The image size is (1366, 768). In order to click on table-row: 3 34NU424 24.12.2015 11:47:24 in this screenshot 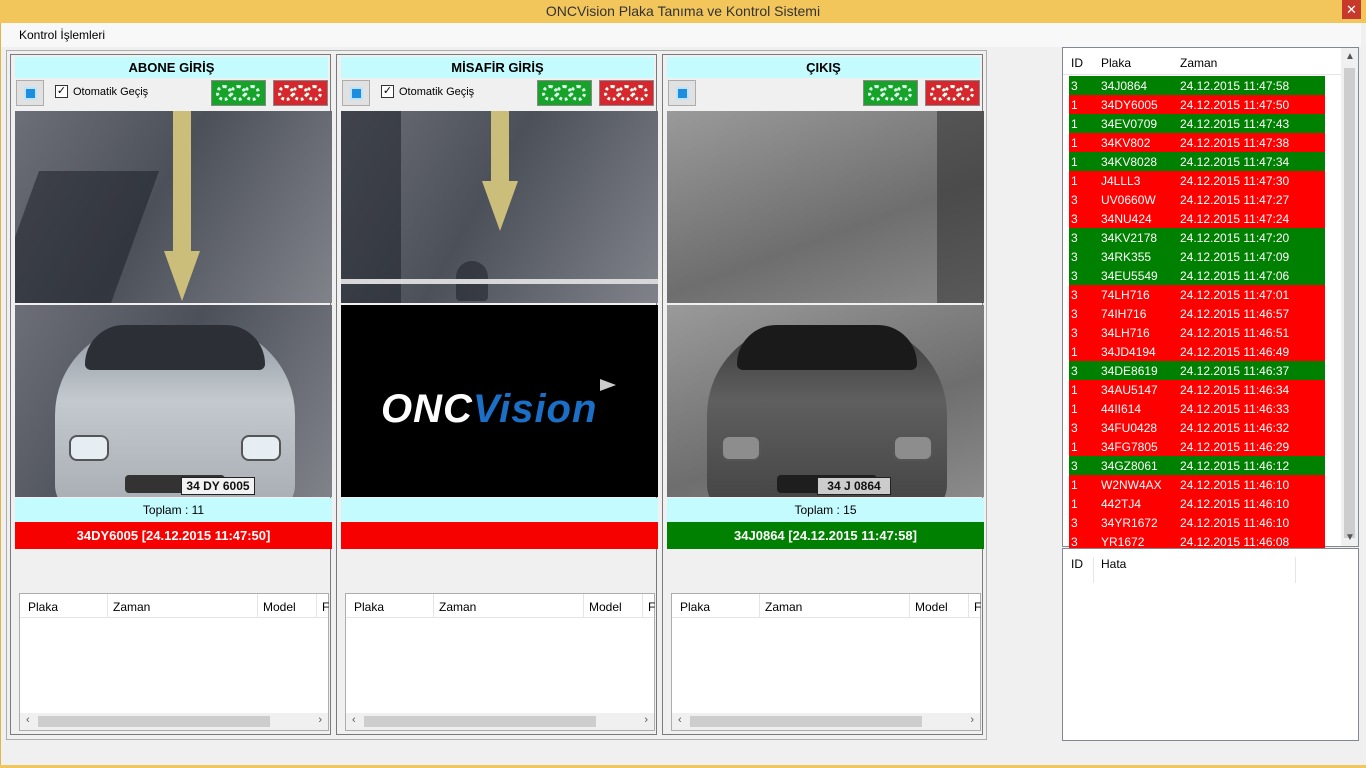, I will do `click(1197, 218)`.